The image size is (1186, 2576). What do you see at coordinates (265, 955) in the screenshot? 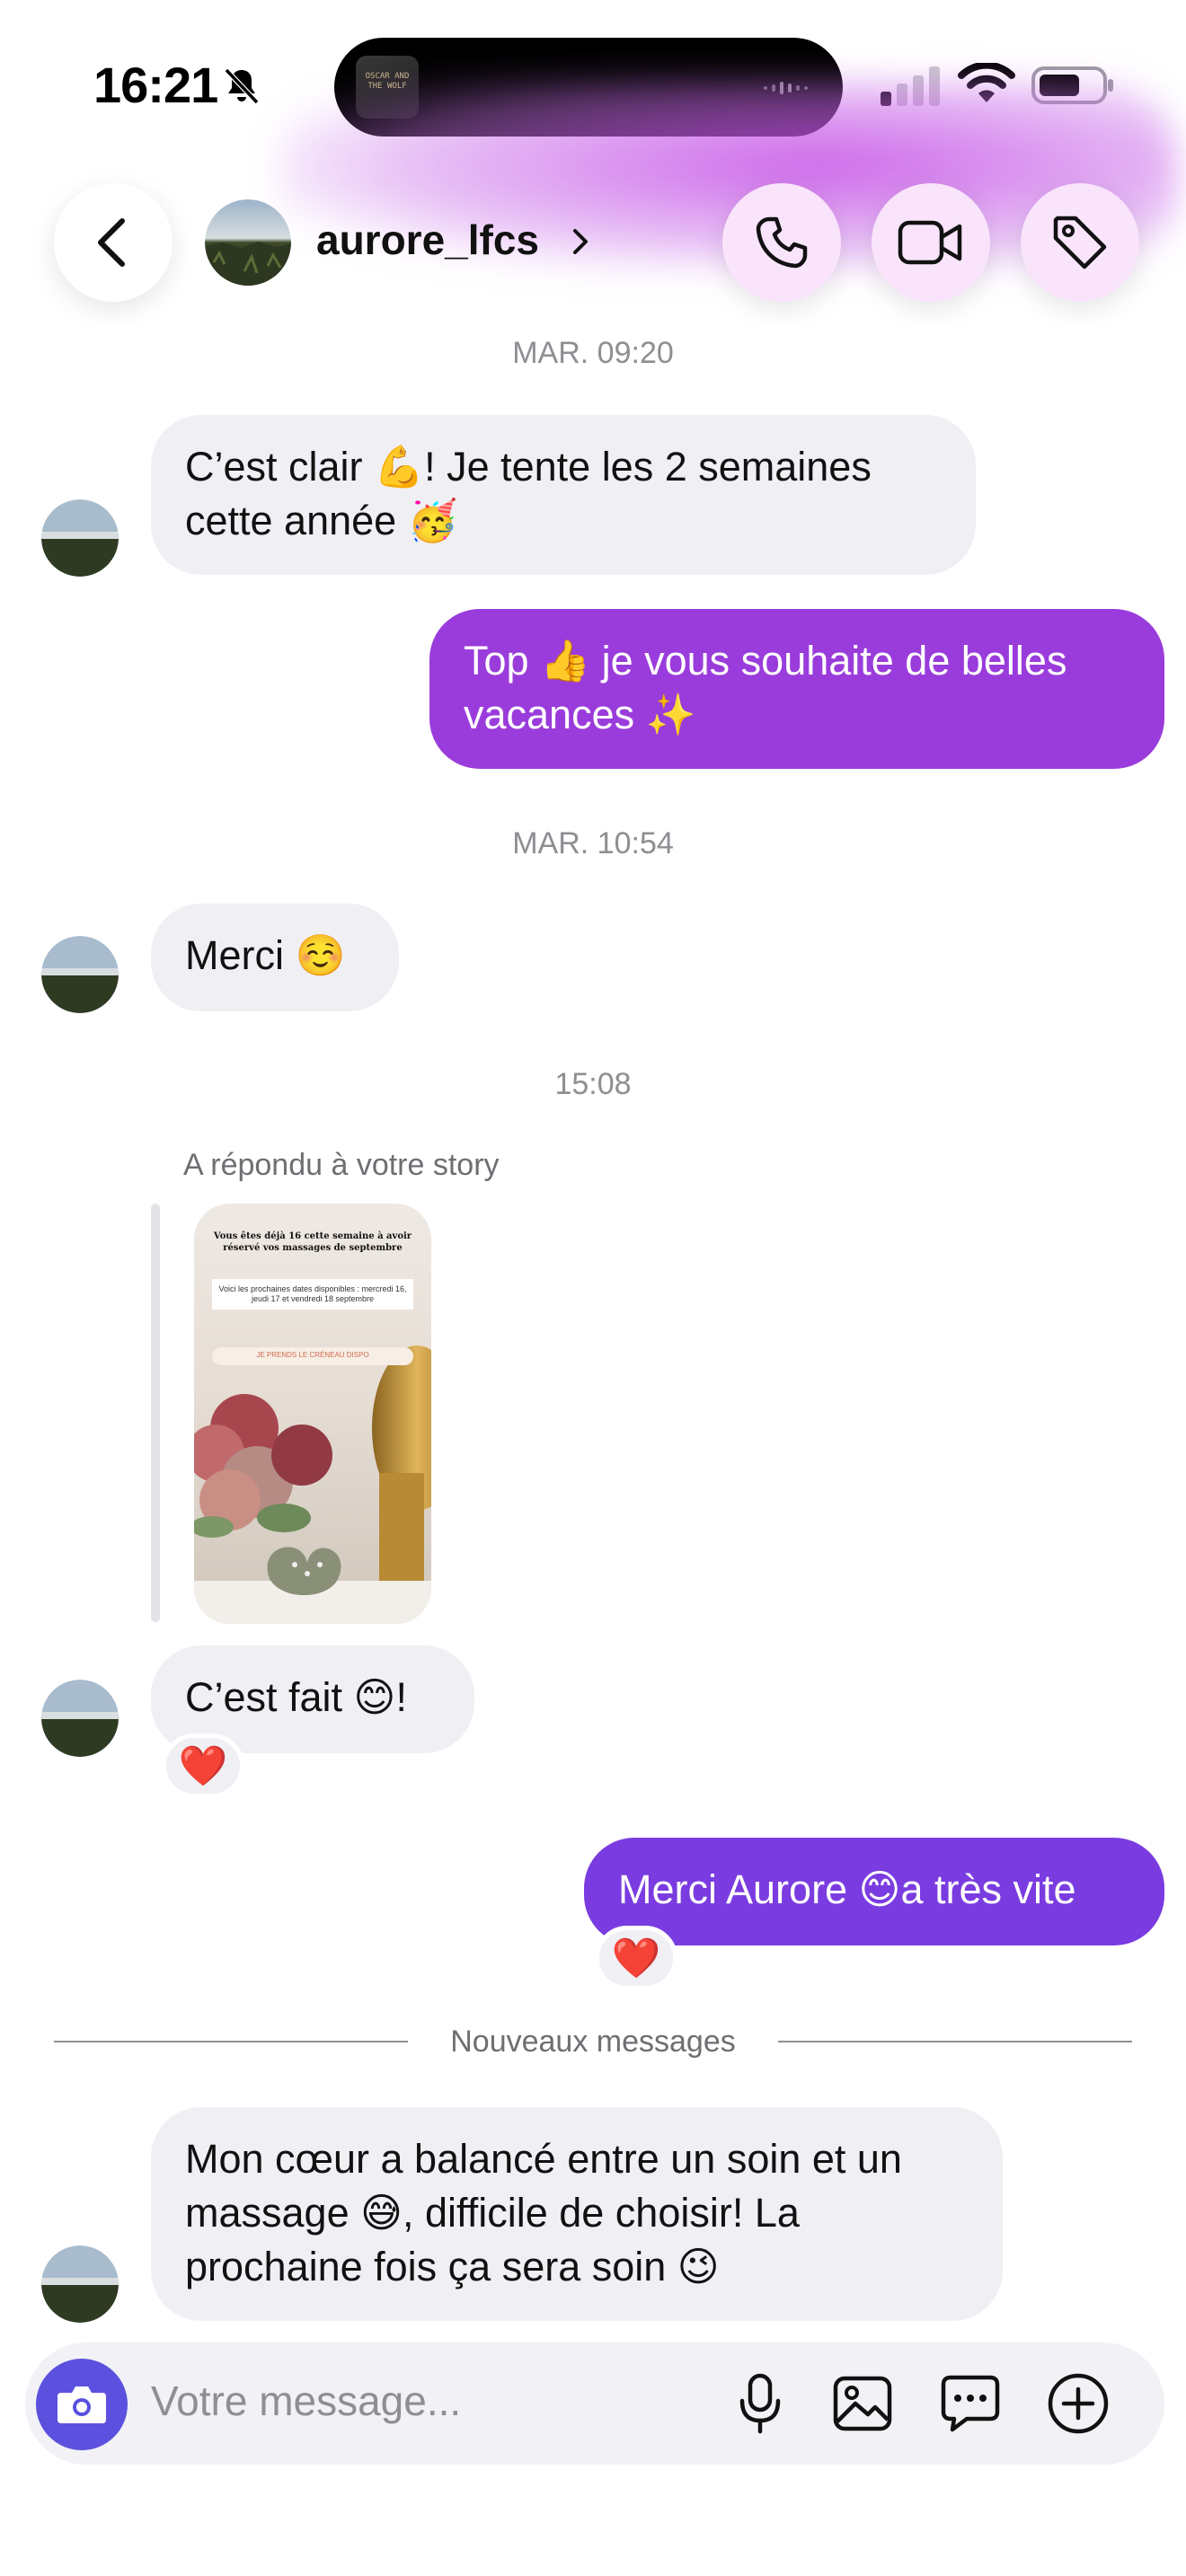
I see `message-text: Merci ☺️` at bounding box center [265, 955].